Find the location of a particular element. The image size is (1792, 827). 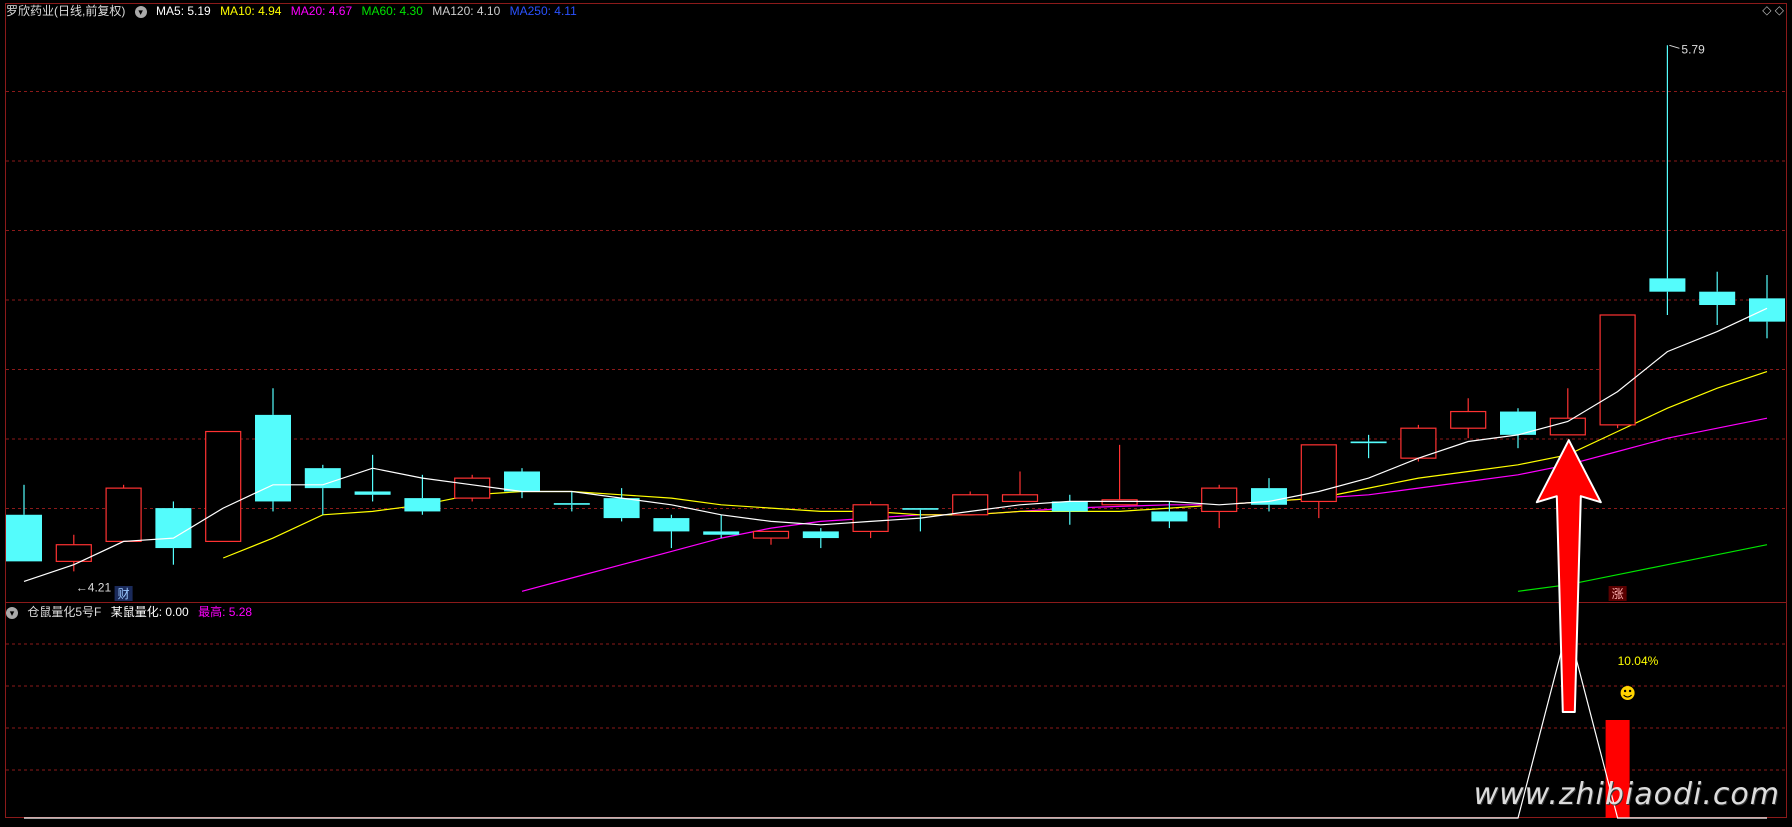

cai-tag: 财 is located at coordinates (124, 594).